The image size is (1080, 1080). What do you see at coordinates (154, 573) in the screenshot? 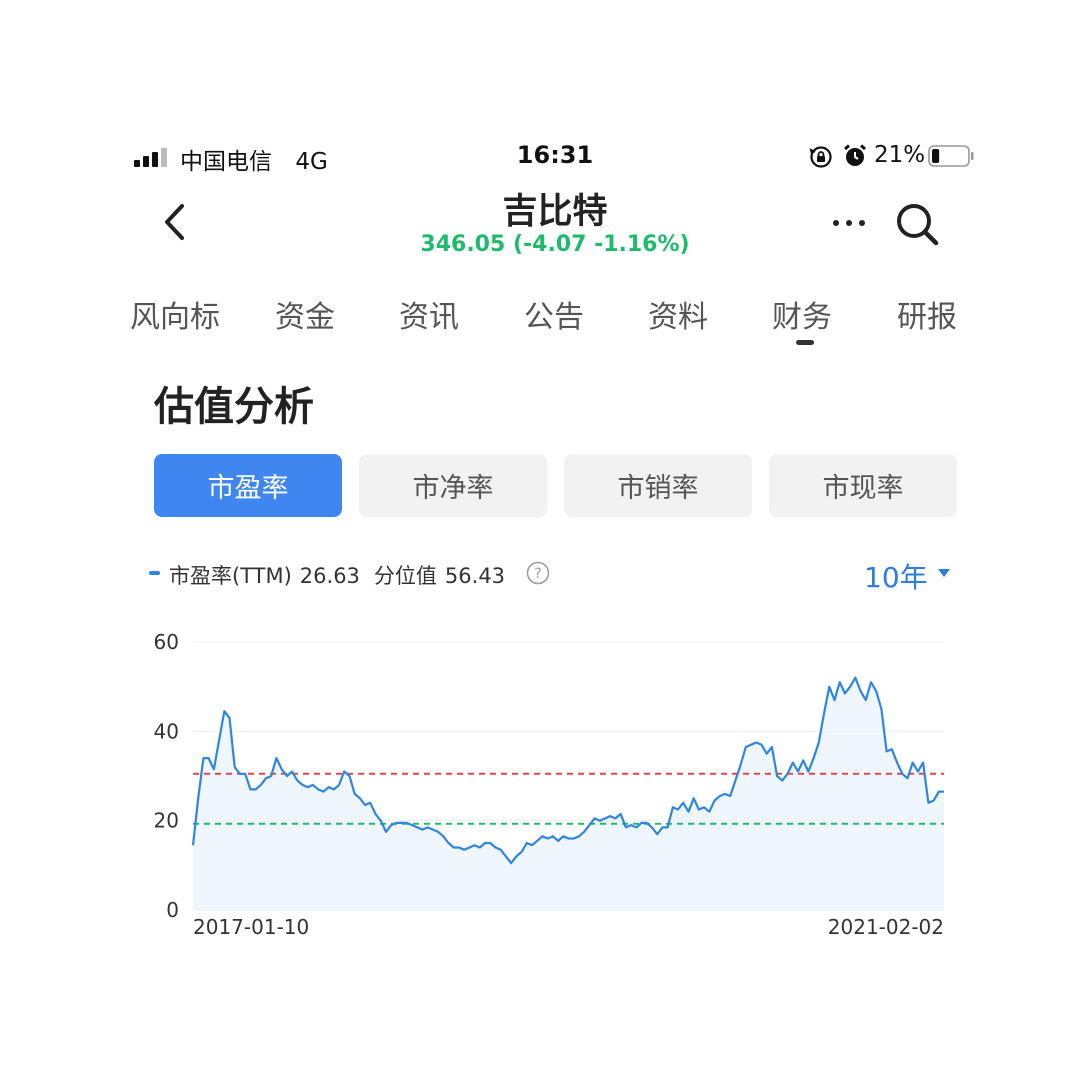
I see `legend-swatch` at bounding box center [154, 573].